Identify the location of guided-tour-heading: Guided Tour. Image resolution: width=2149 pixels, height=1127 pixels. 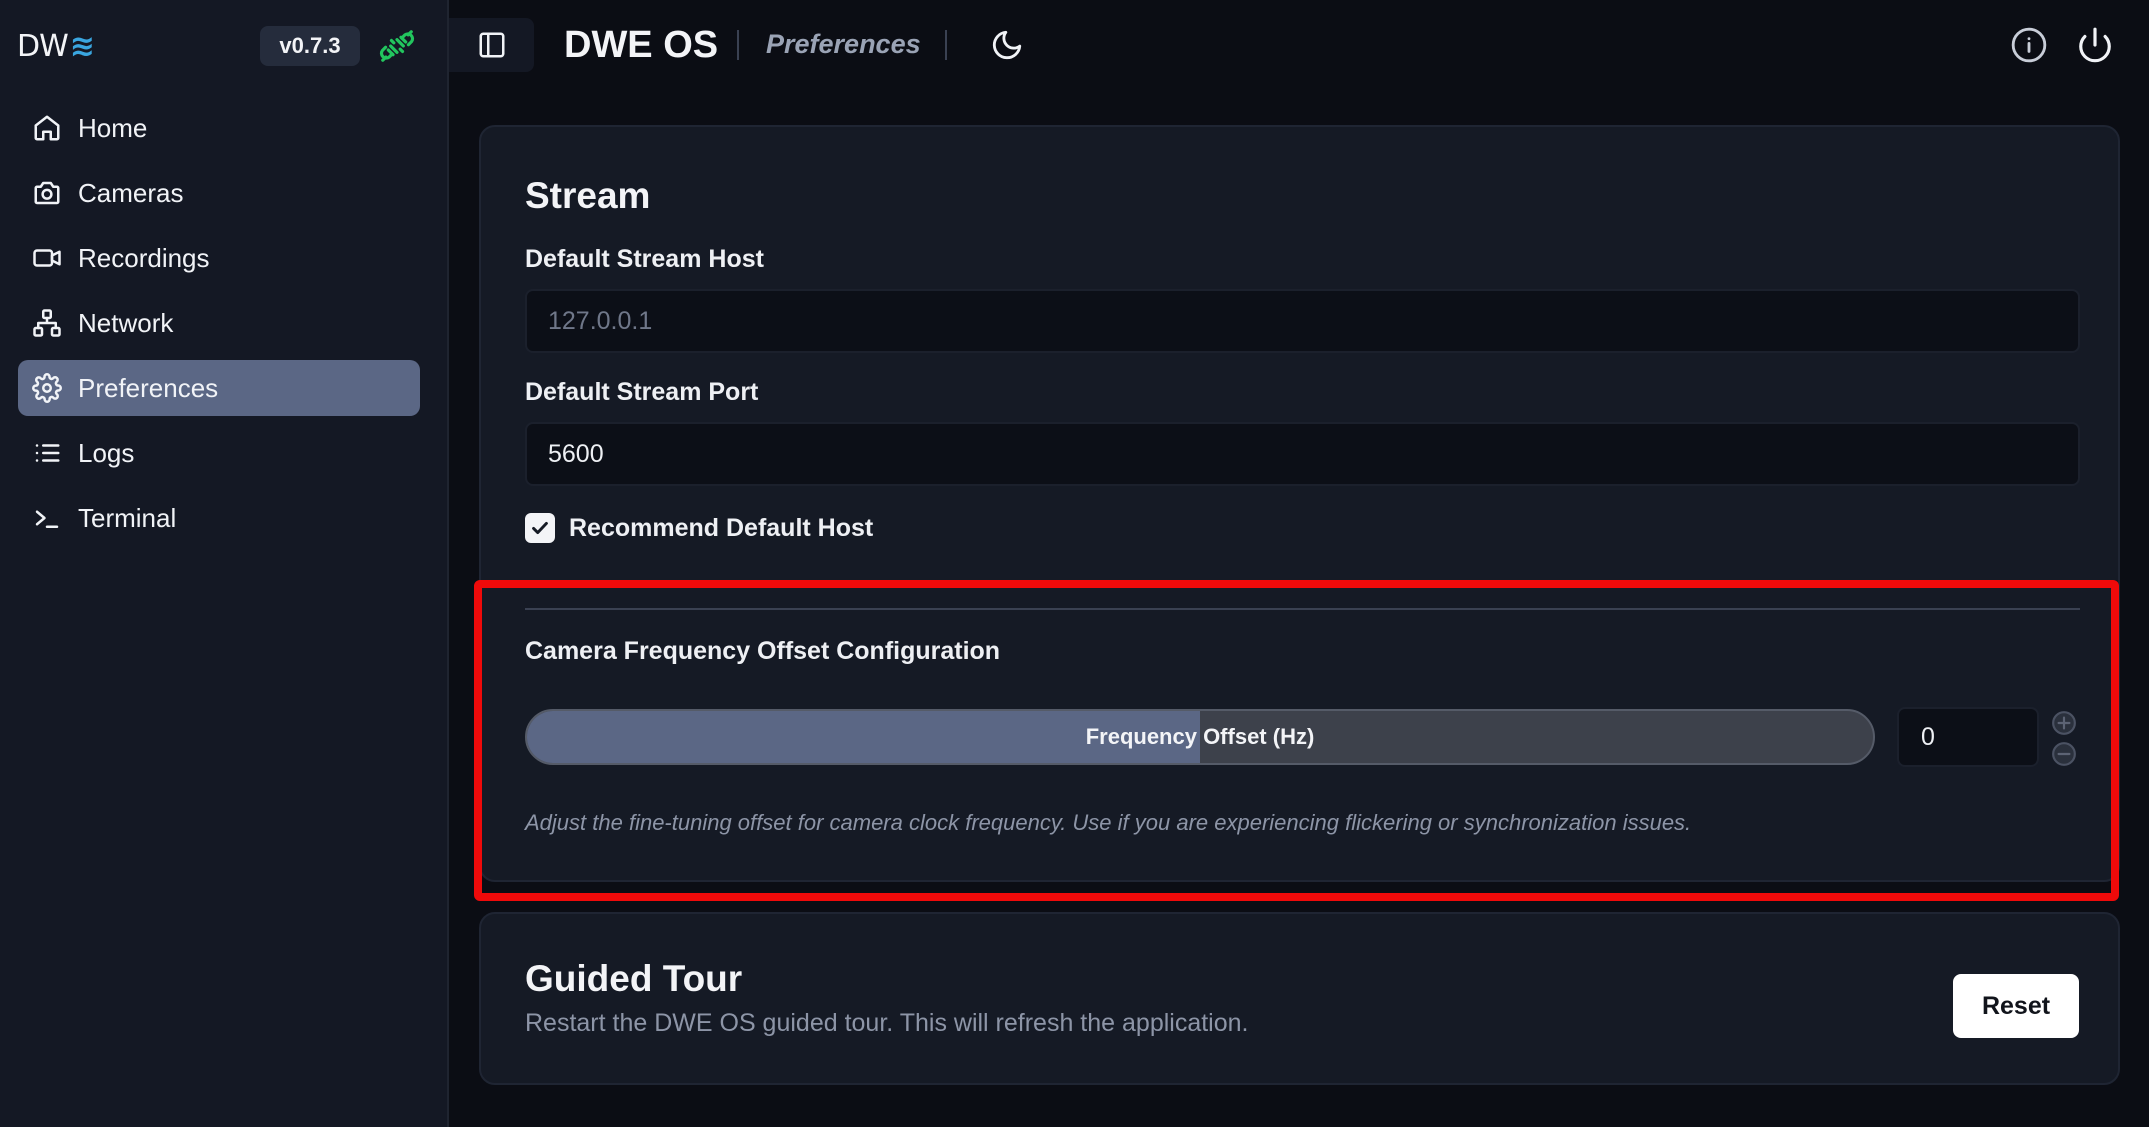
(634, 978).